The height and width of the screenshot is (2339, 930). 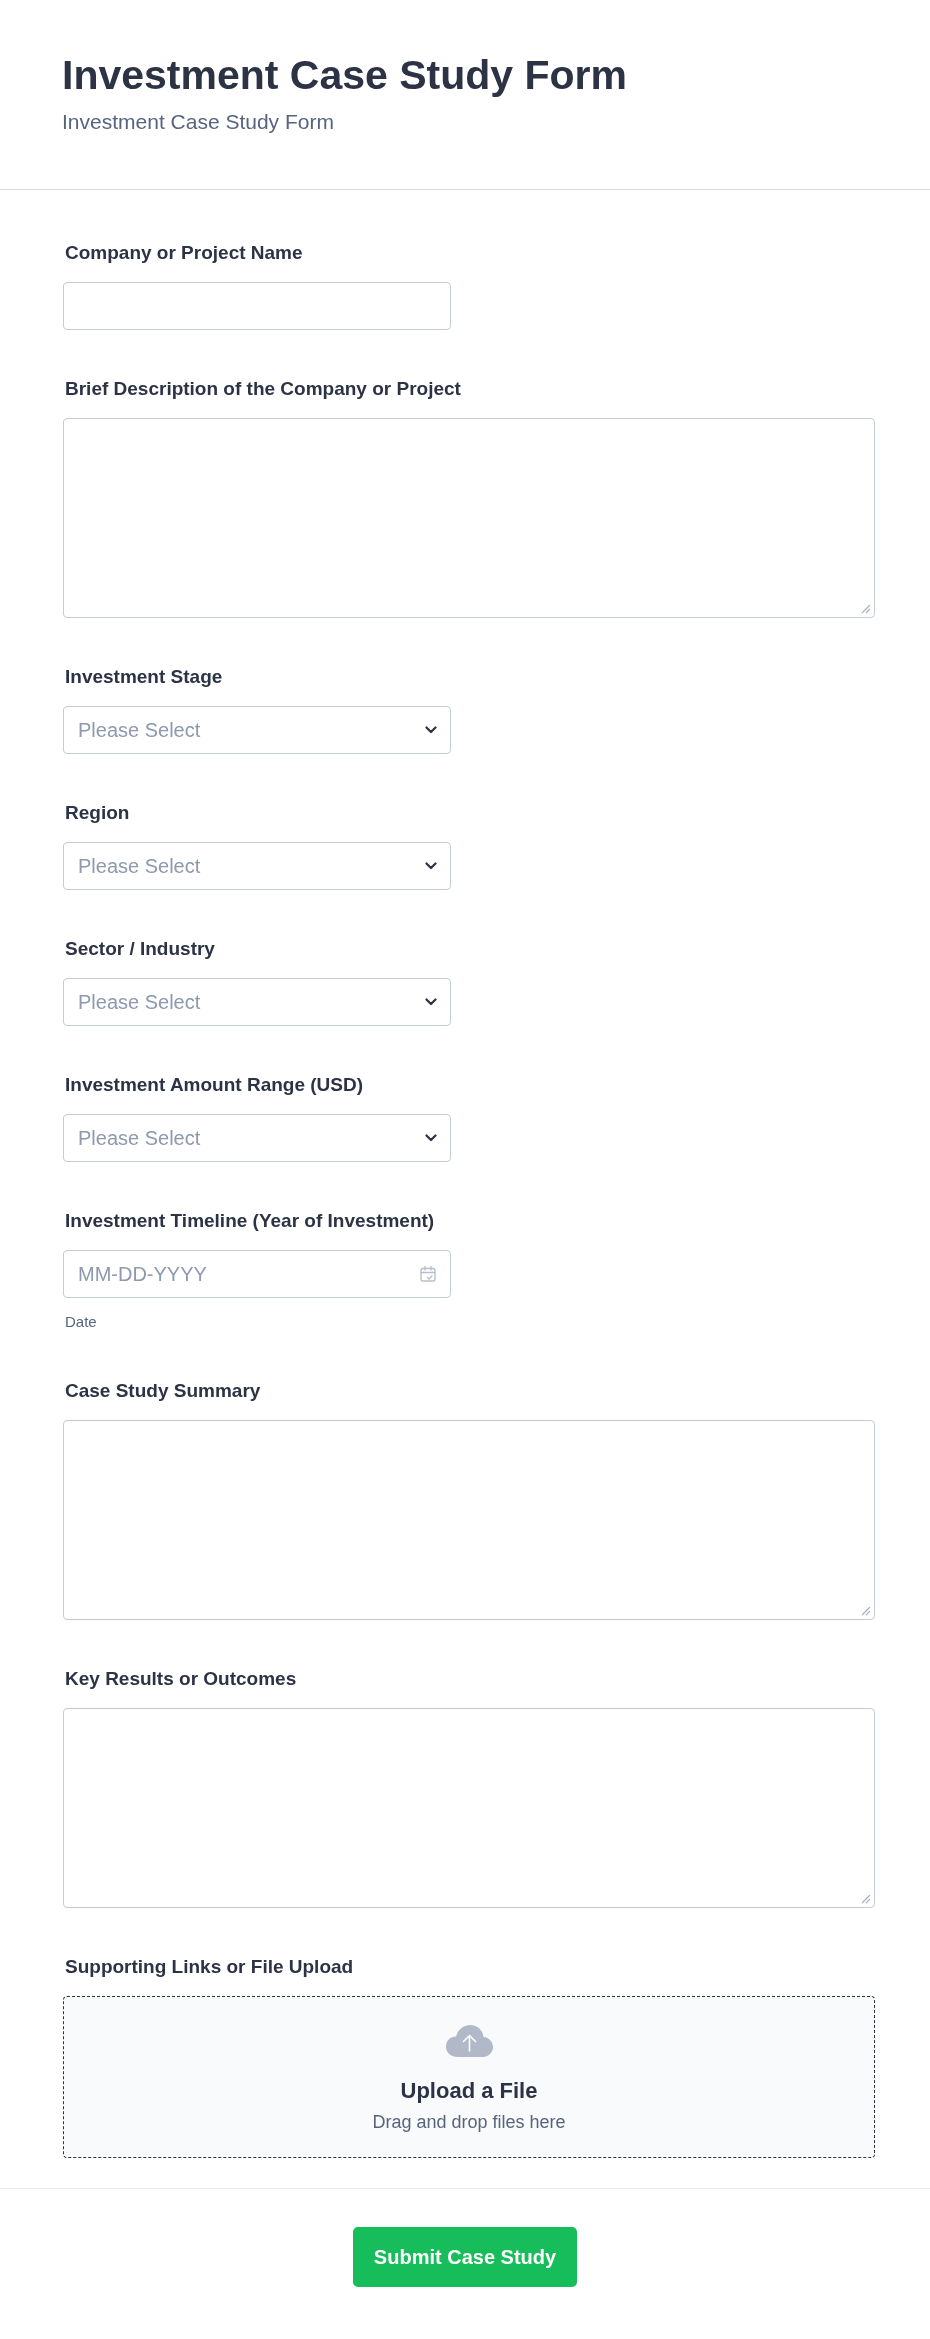 I want to click on field-sublabel: Date, so click(x=80, y=1322).